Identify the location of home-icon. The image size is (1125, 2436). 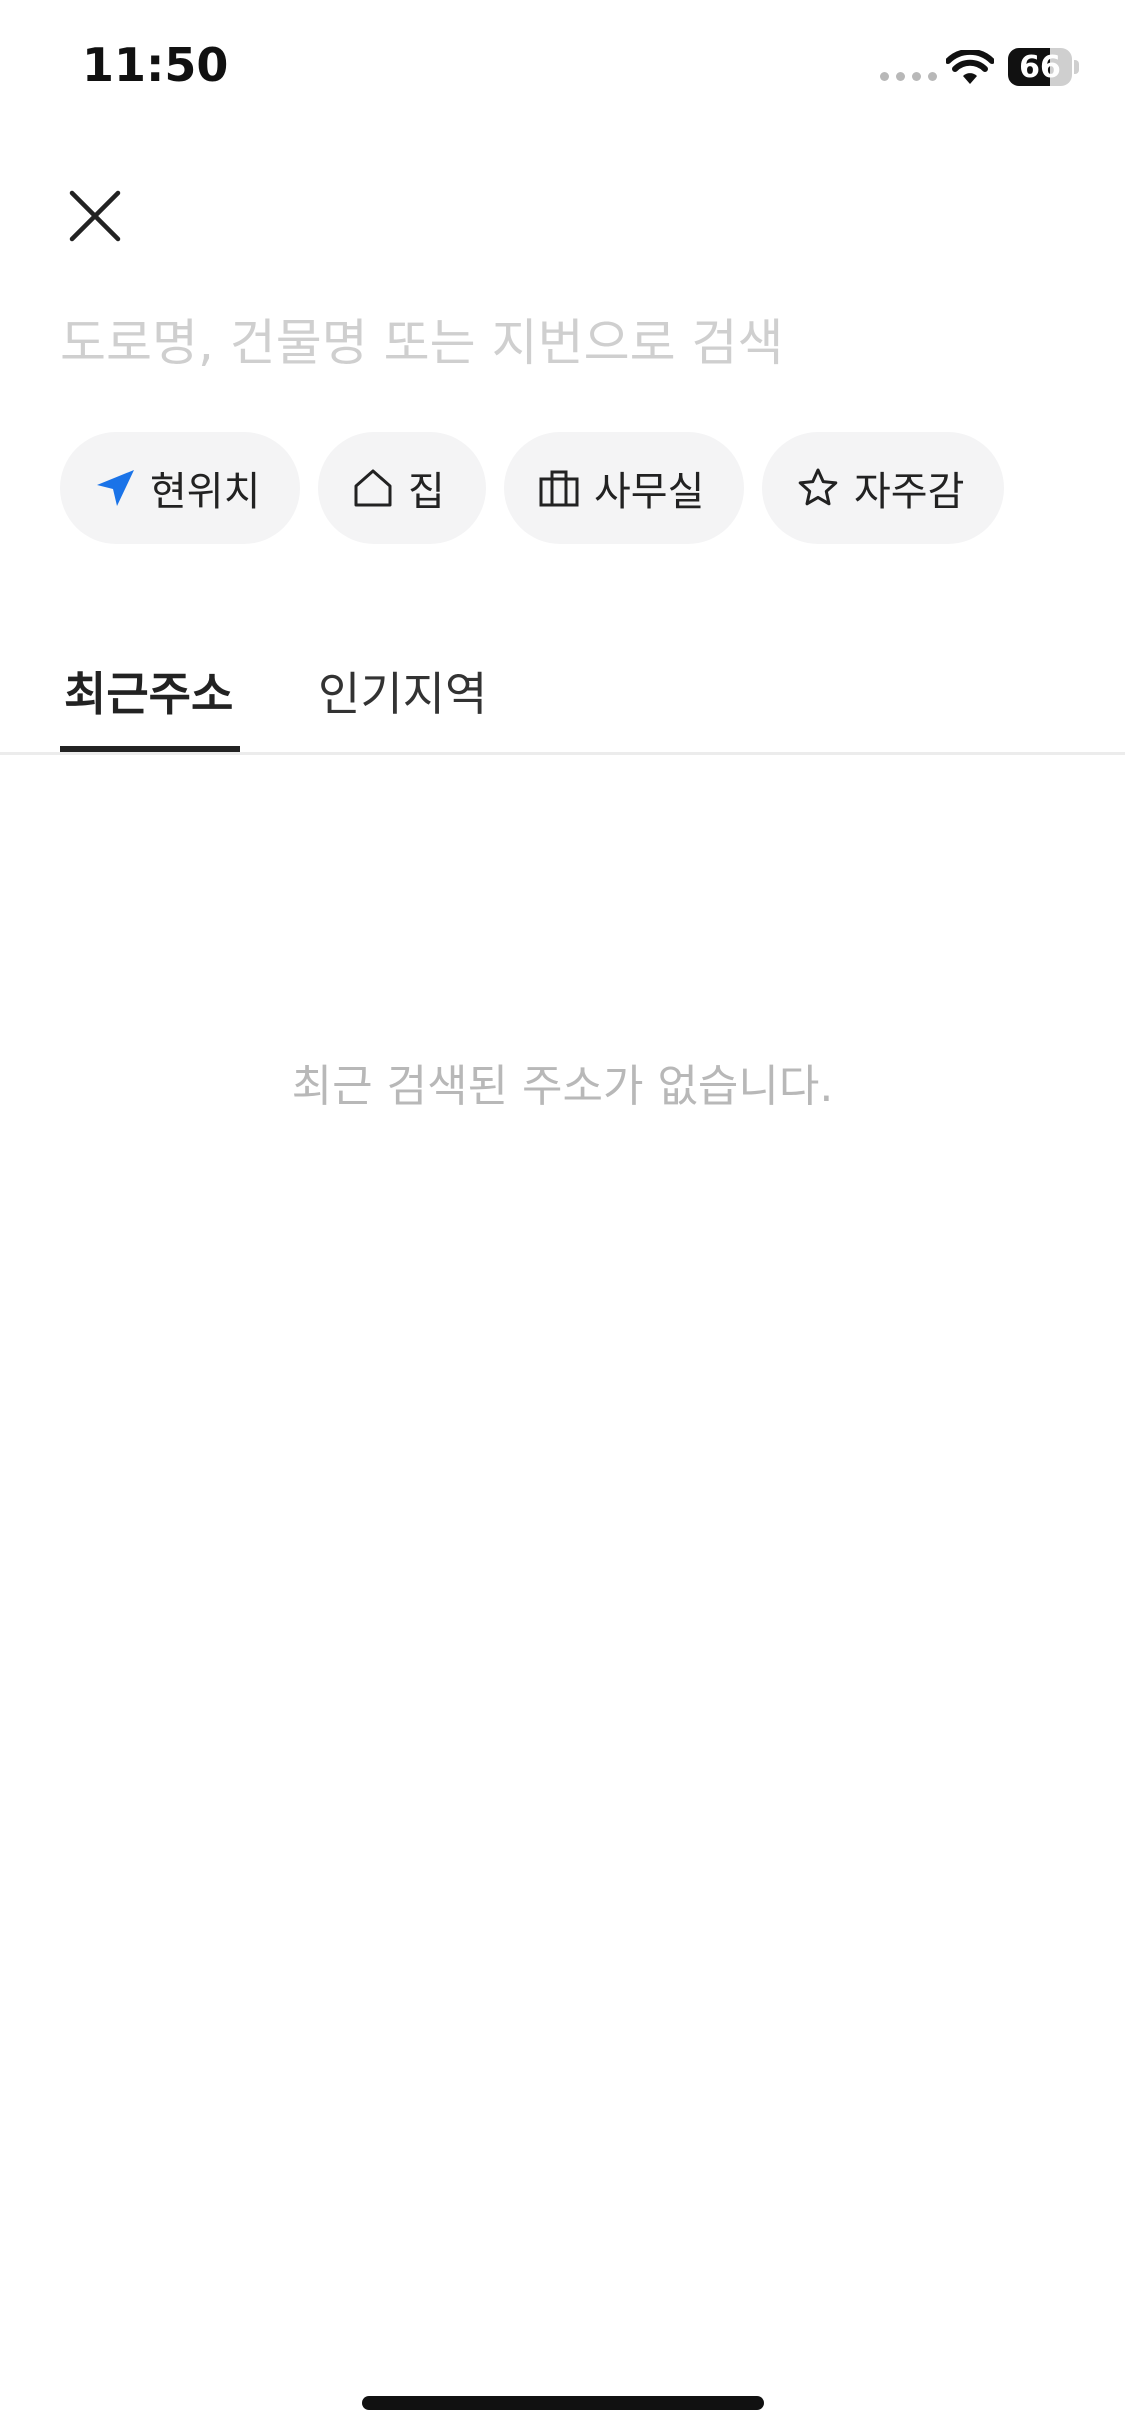
(373, 488).